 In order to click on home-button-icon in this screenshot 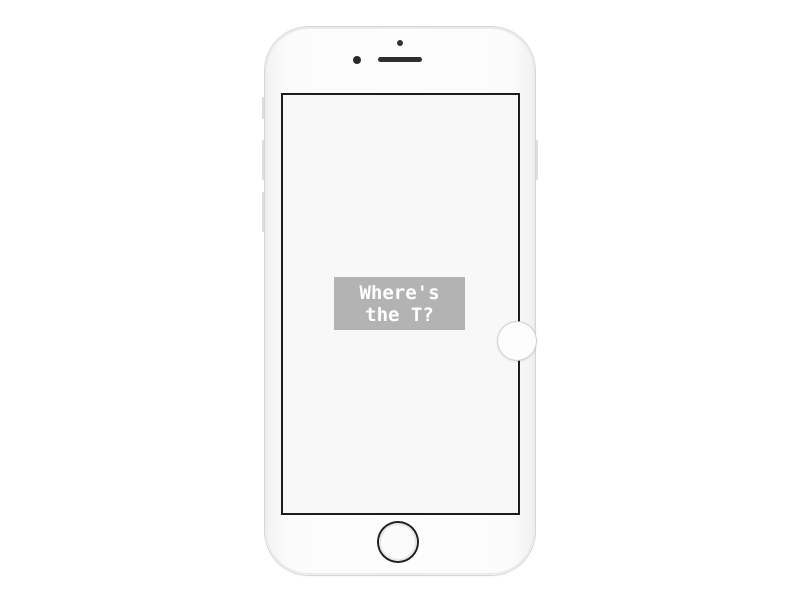, I will do `click(398, 542)`.